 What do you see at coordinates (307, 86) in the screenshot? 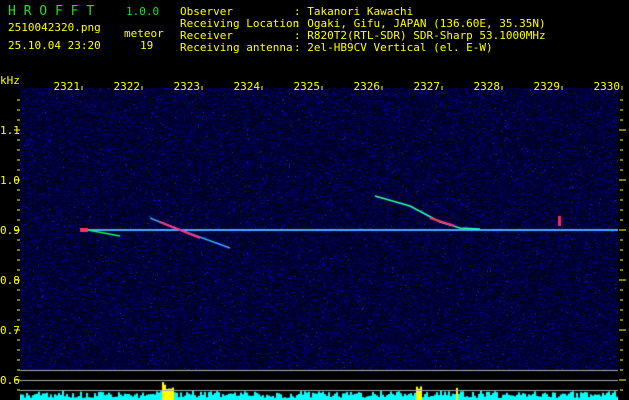
I see `x-tick-label: 2325` at bounding box center [307, 86].